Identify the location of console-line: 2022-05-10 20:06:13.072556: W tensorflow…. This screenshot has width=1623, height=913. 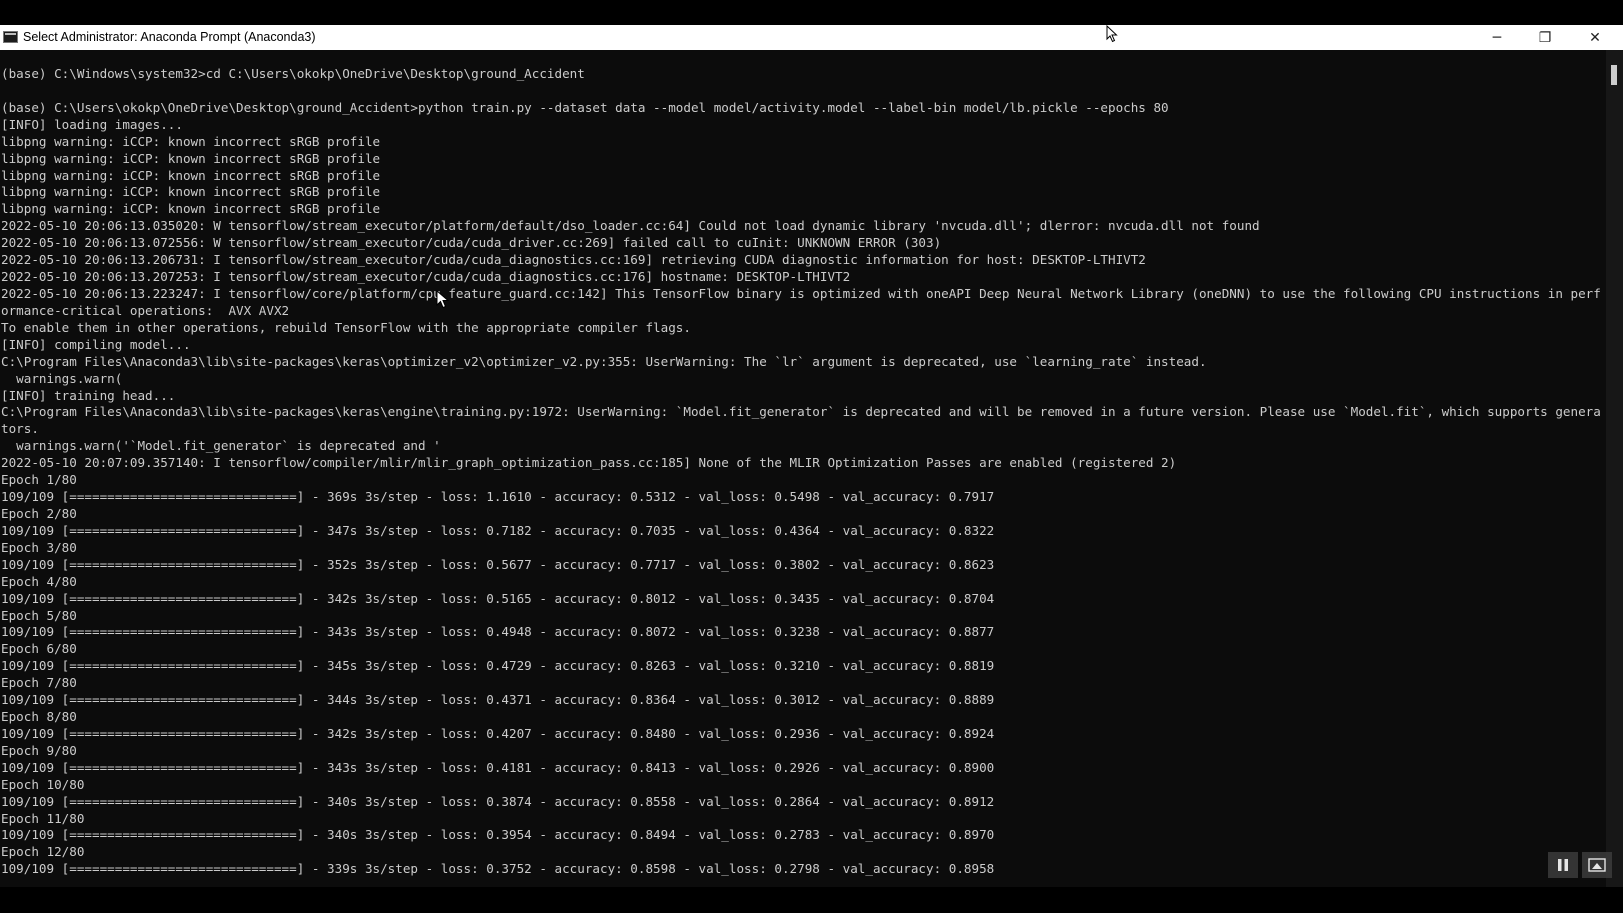
(471, 243).